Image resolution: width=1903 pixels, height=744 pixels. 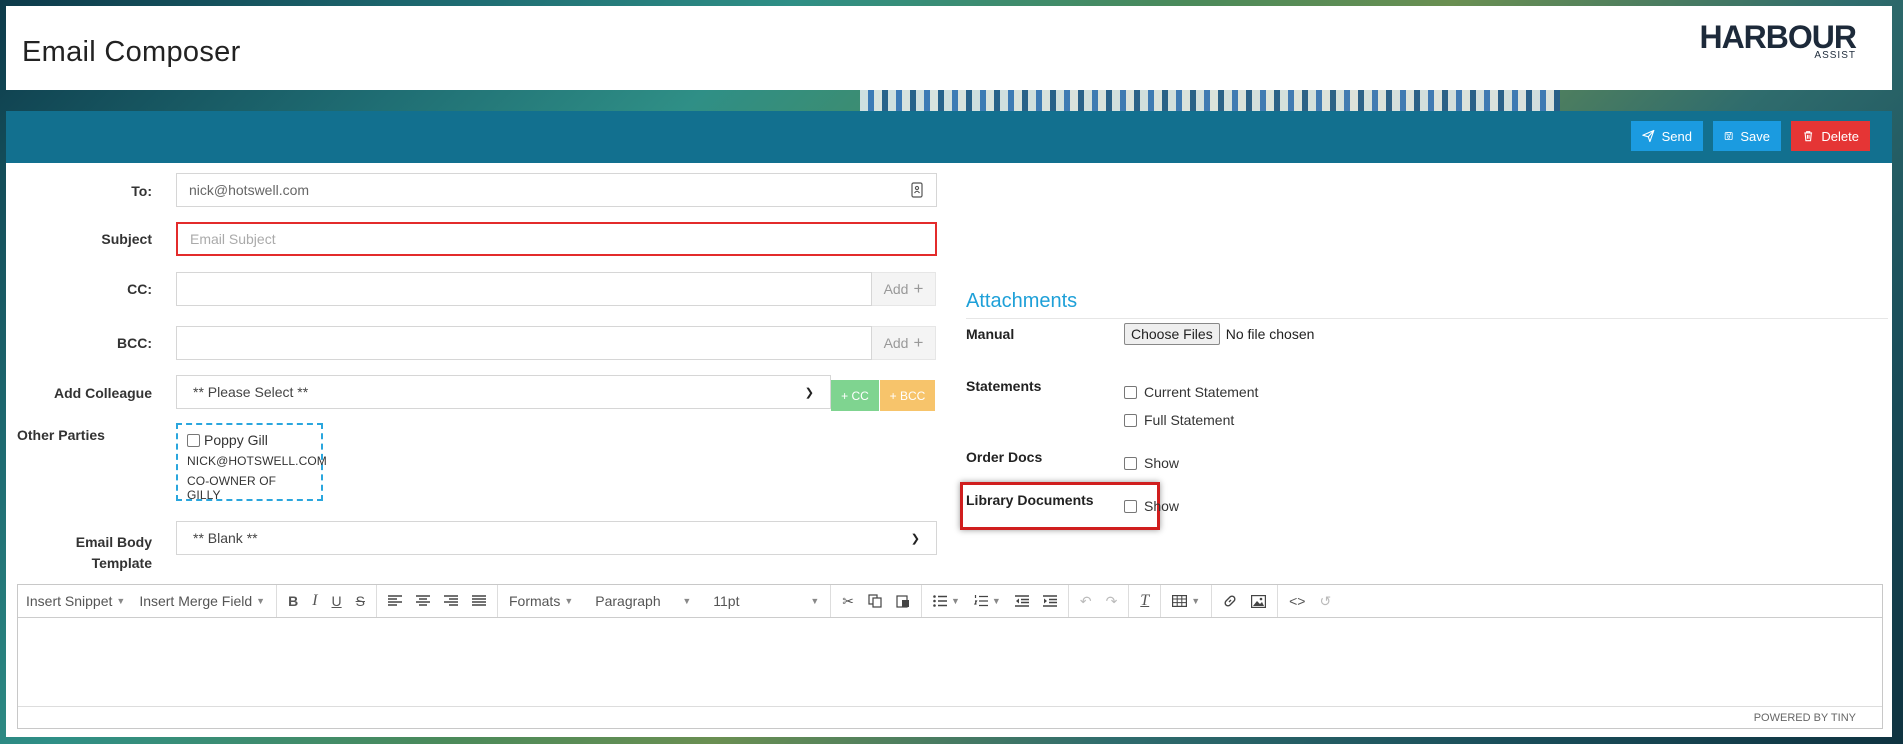 I want to click on cc-label: CC:, so click(x=139, y=289).